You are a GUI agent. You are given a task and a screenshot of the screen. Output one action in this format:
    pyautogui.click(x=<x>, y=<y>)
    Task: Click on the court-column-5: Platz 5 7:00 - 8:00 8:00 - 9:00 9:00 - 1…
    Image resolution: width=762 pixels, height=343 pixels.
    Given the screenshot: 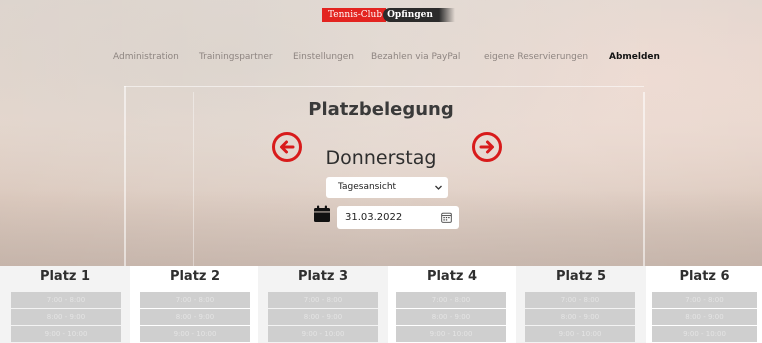 What is the action you would take?
    pyautogui.click(x=581, y=304)
    